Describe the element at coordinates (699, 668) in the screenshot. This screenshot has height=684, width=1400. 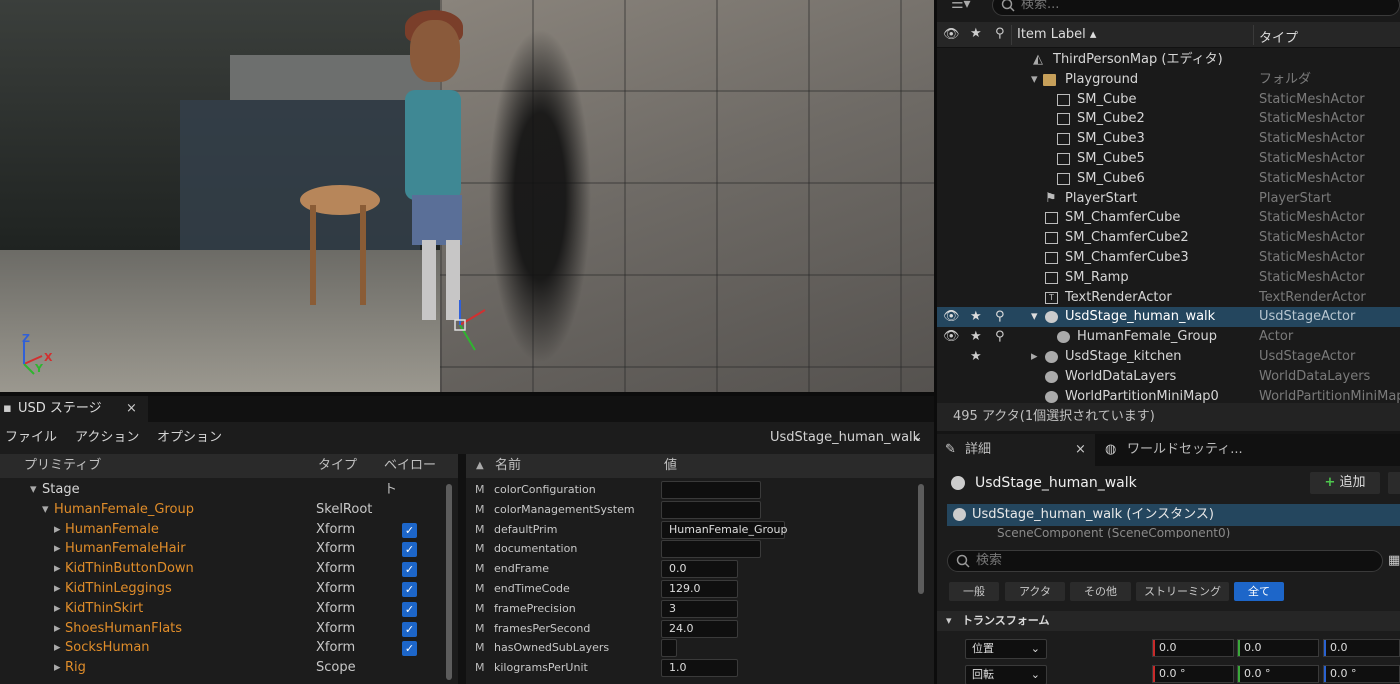
I see `property-value-field: 1.0` at that location.